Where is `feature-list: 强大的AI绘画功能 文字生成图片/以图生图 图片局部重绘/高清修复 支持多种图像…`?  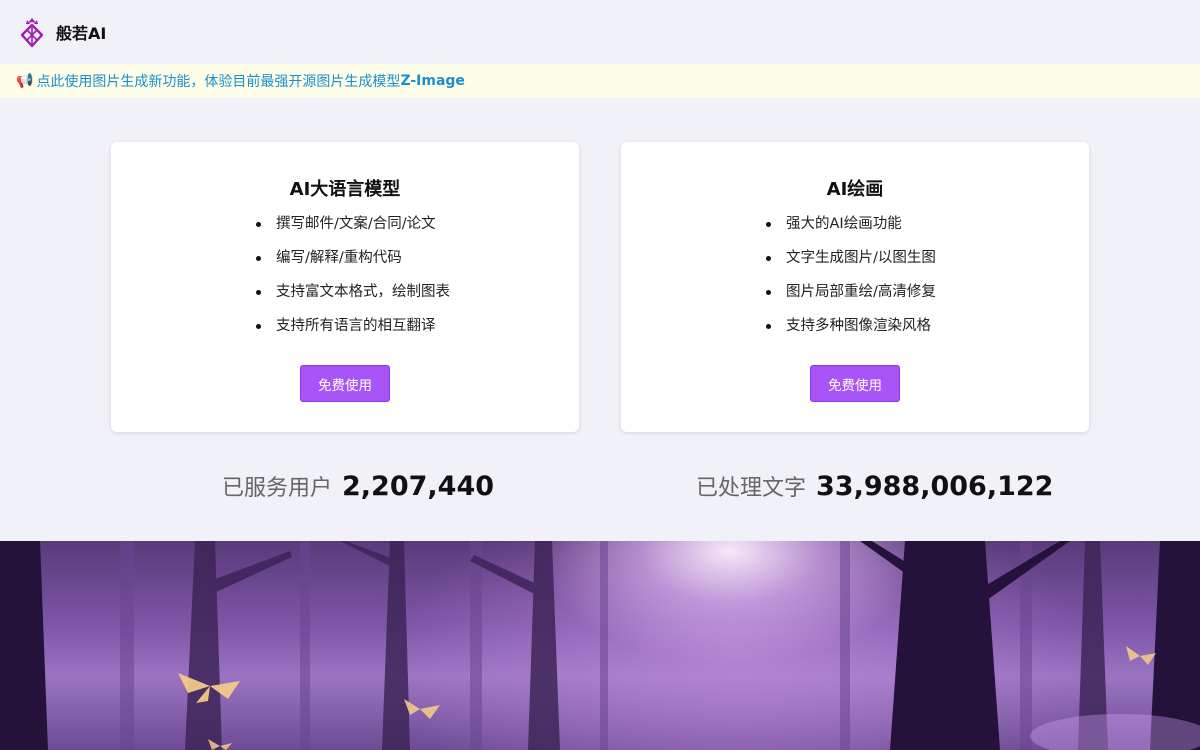
feature-list: 强大的AI绘画功能 文字生成图片/以图生图 图片局部重绘/高清修复 支持多种图像… is located at coordinates (851, 282).